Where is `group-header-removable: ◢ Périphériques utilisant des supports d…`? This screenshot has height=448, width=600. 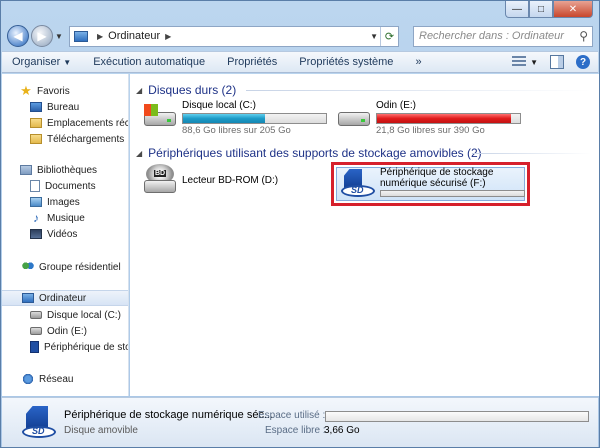 group-header-removable: ◢ Périphériques utilisant des supports d… is located at coordinates (363, 153).